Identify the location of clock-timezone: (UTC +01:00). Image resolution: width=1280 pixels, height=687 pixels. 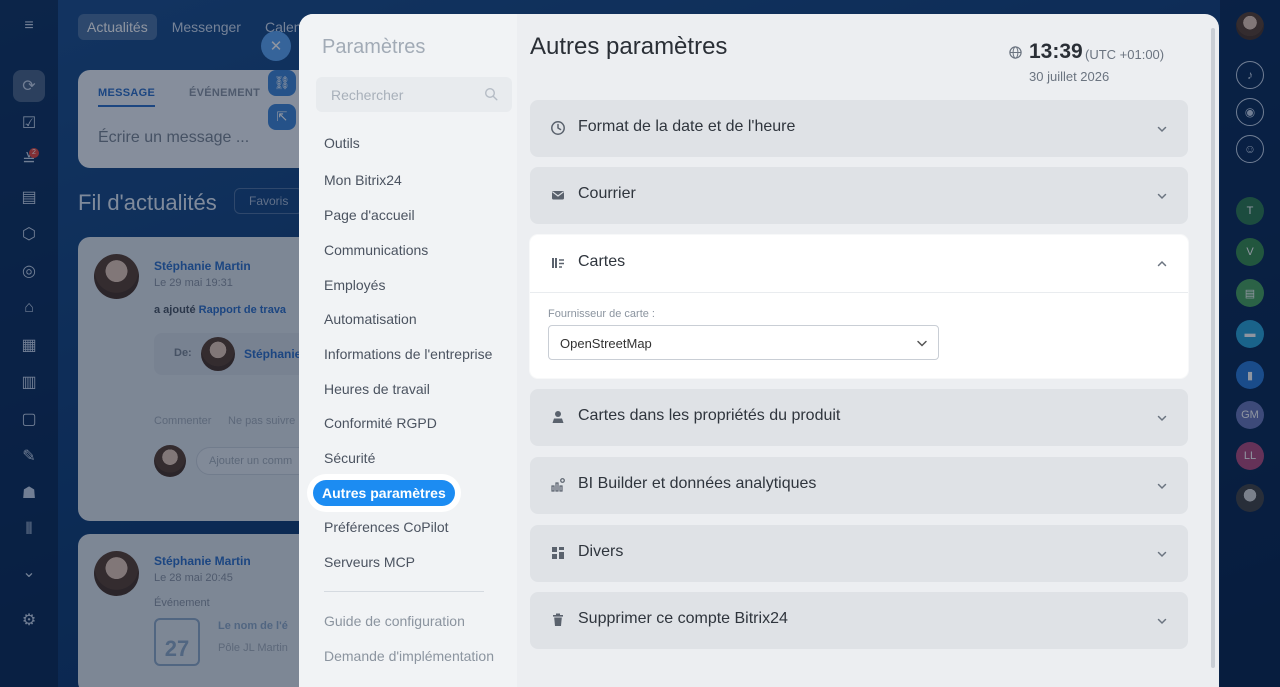
(1125, 54).